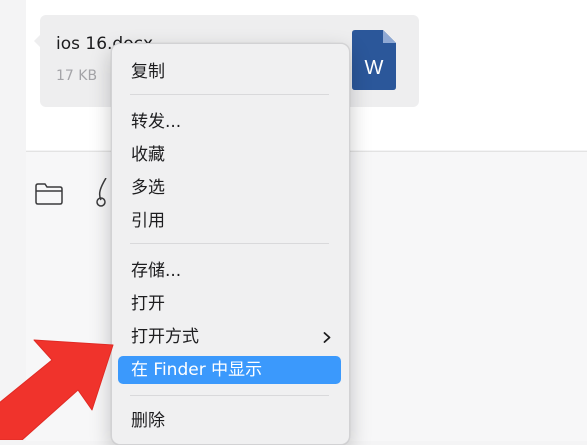 This screenshot has height=445, width=587. Describe the element at coordinates (327, 337) in the screenshot. I see `chevron-right-icon` at that location.